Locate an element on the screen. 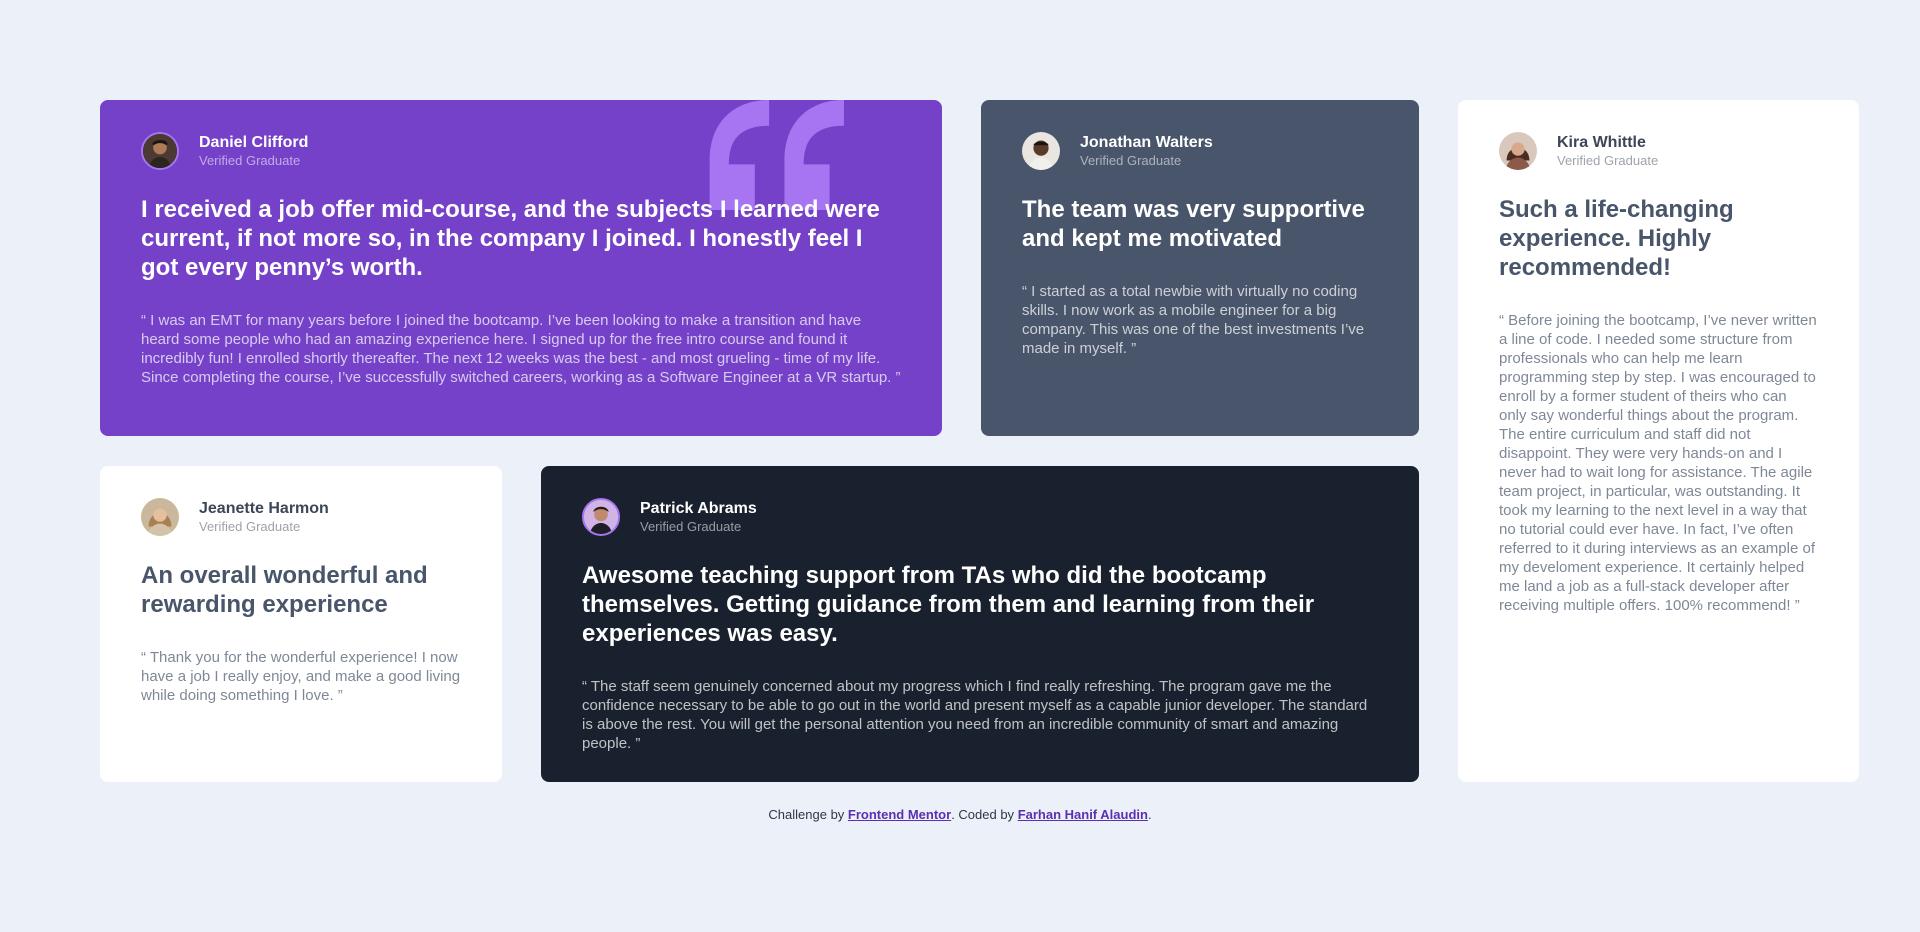 The height and width of the screenshot is (932, 1920). author-name: Patrick Abrams is located at coordinates (698, 508).